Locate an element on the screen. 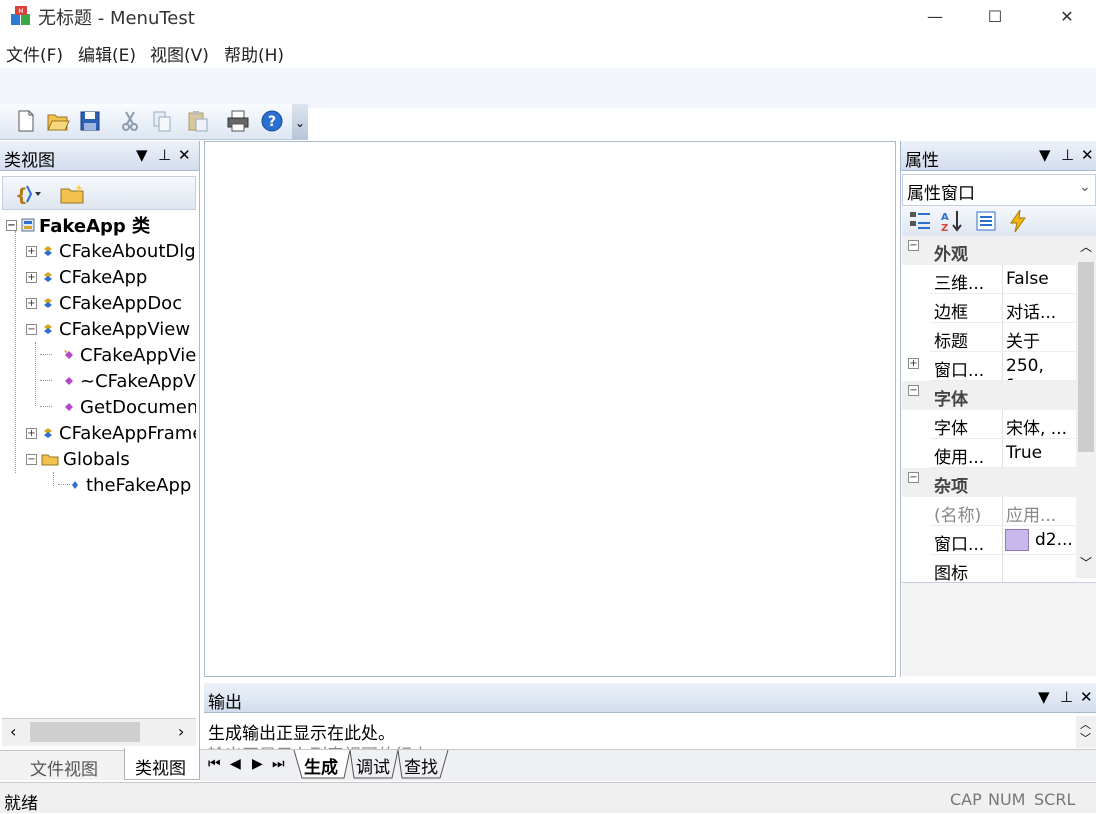 The width and height of the screenshot is (1096, 814). tree-node-root: − FakeApp 类 is located at coordinates (78, 225).